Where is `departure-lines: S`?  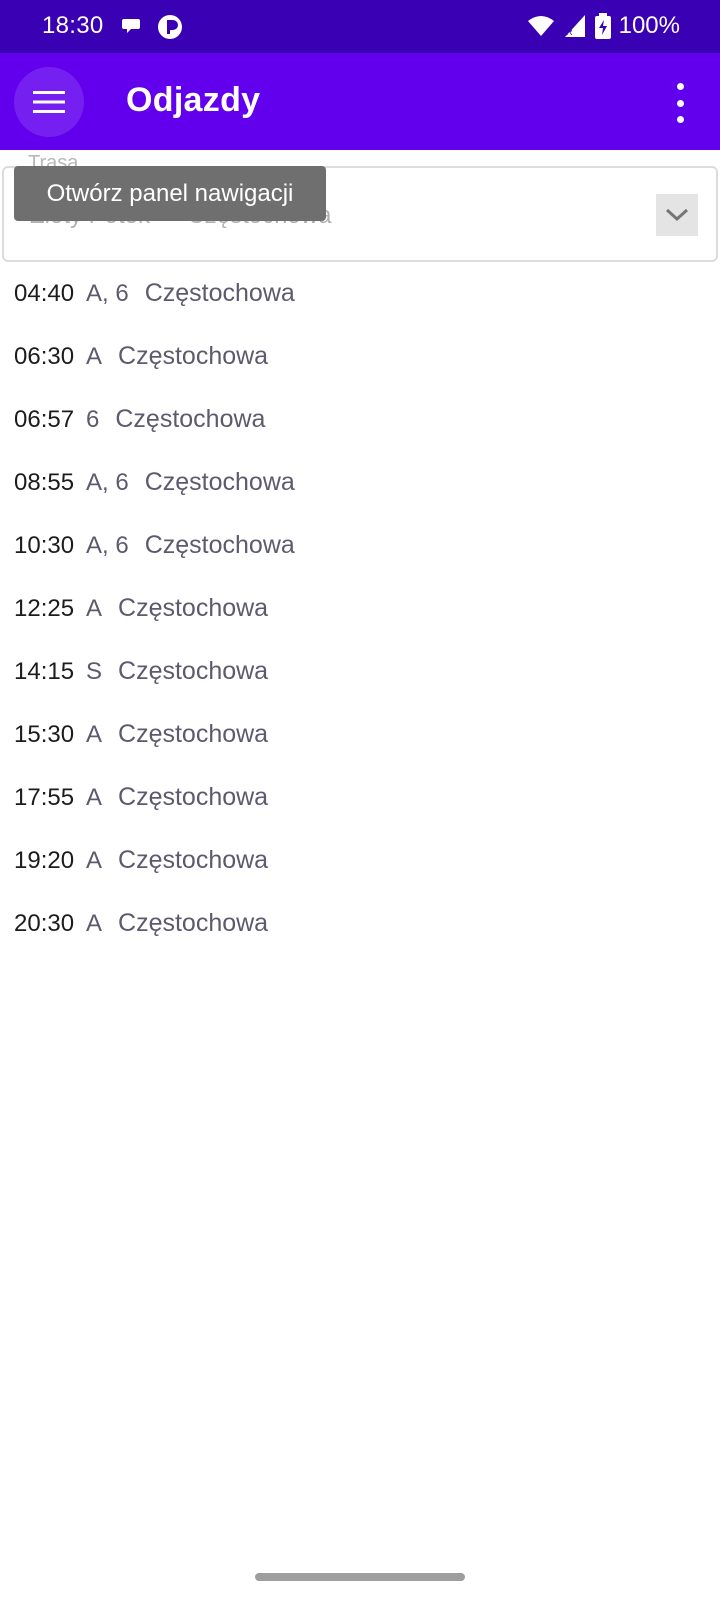
departure-lines: S is located at coordinates (94, 671).